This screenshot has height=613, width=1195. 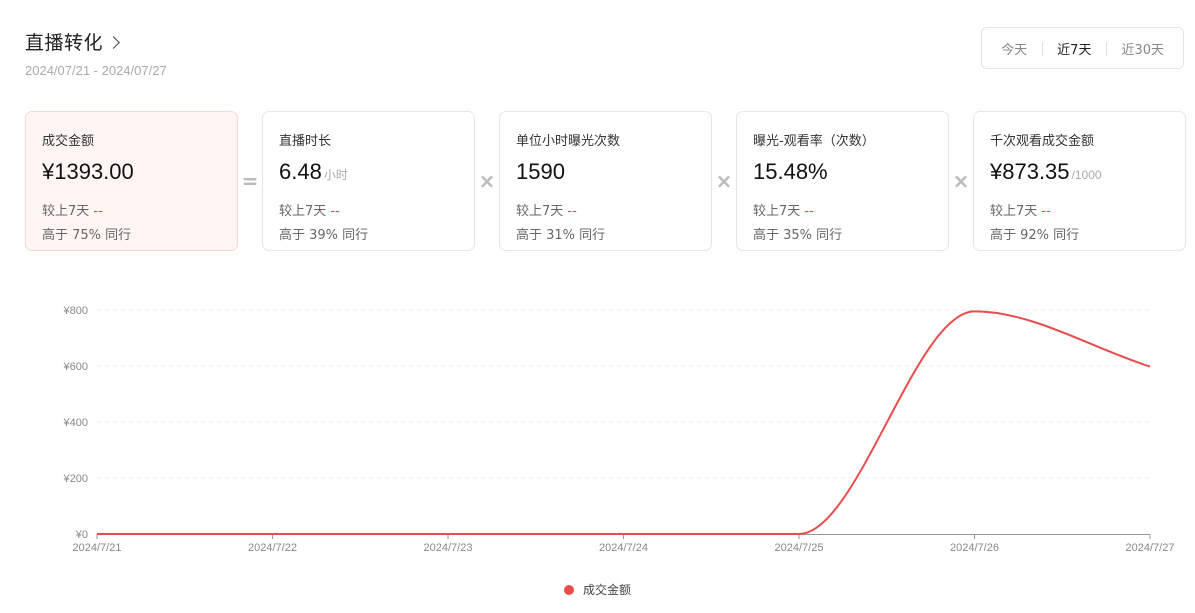 I want to click on card-value: 1590, so click(x=540, y=171).